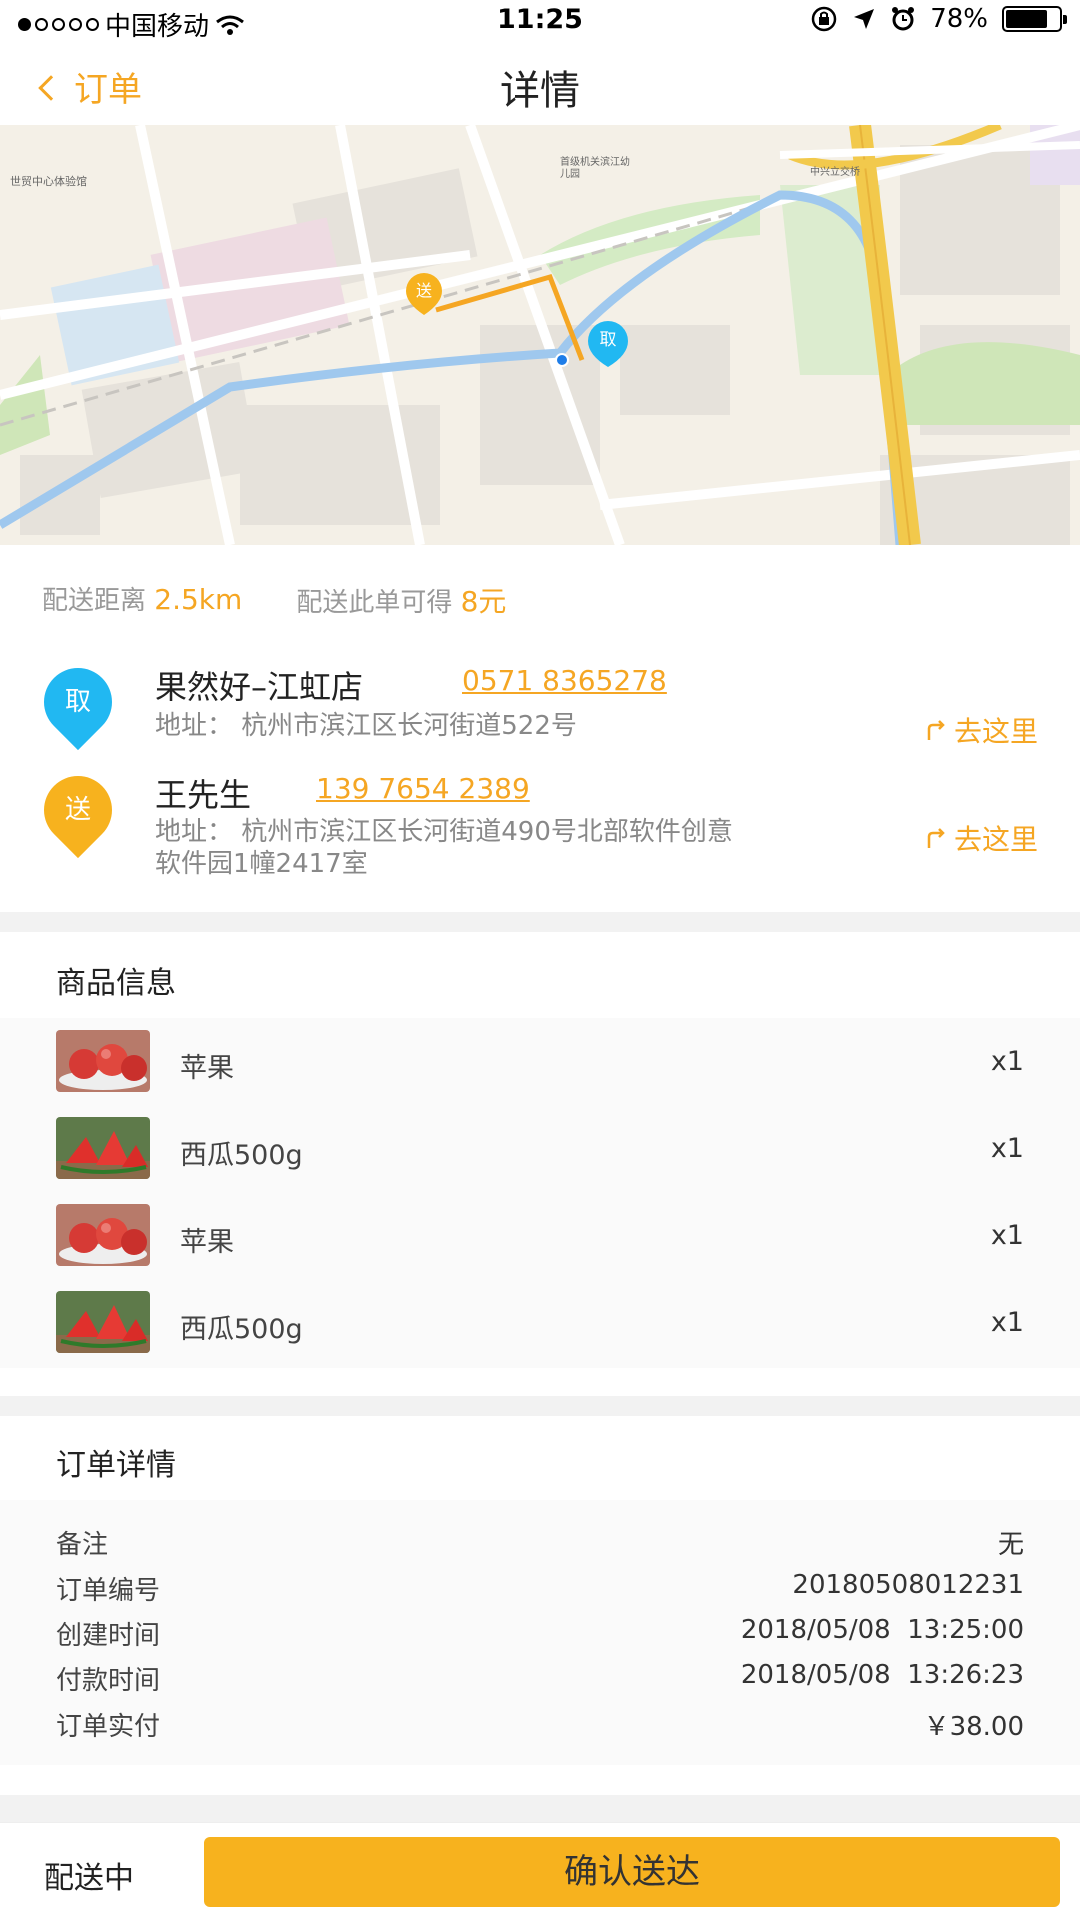 The height and width of the screenshot is (1920, 1080). What do you see at coordinates (444, 848) in the screenshot?
I see `dropoff-address: 地址： 杭州市滨江区长河街道490号北部软件创意软件园1幢2417室` at bounding box center [444, 848].